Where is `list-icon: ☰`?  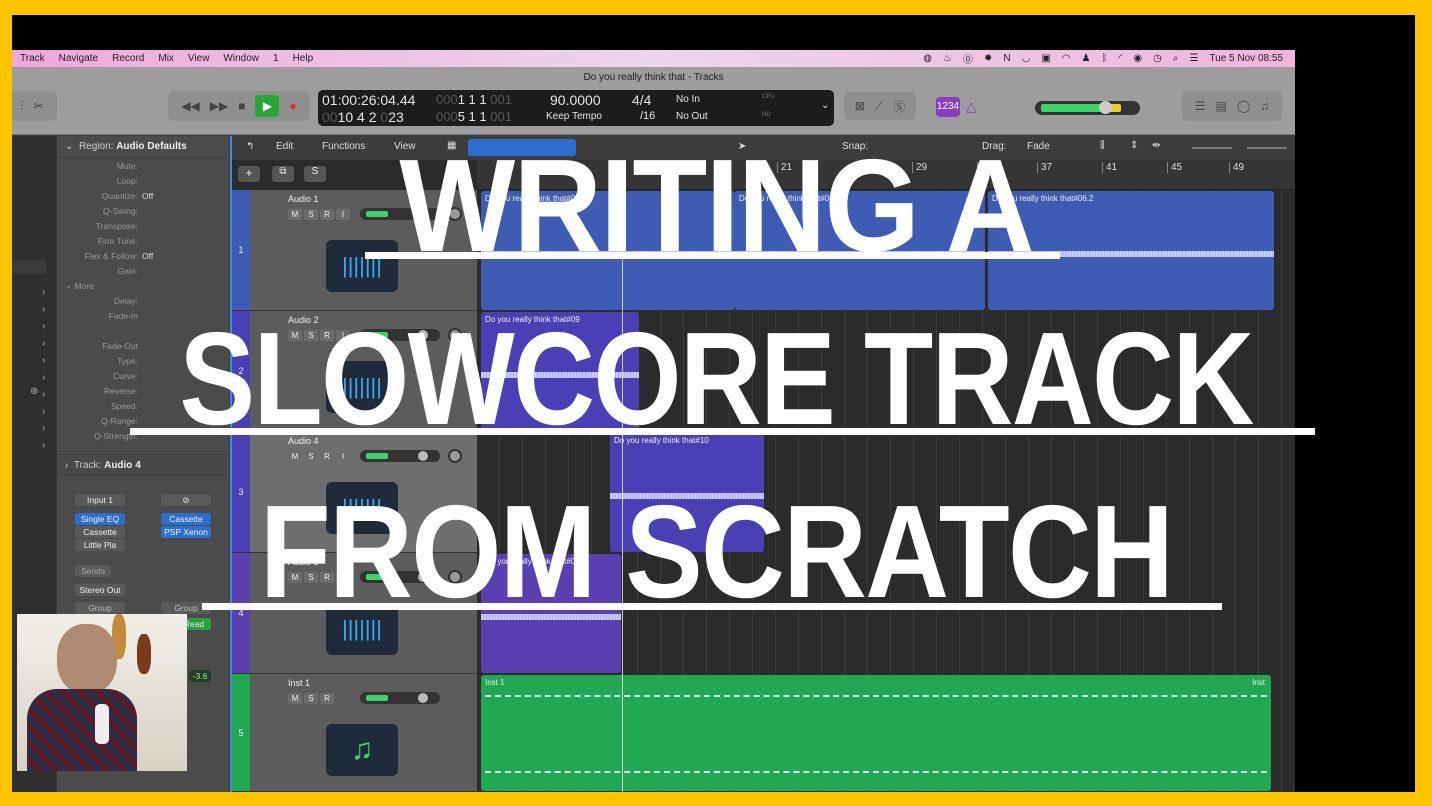 list-icon: ☰ is located at coordinates (1200, 106).